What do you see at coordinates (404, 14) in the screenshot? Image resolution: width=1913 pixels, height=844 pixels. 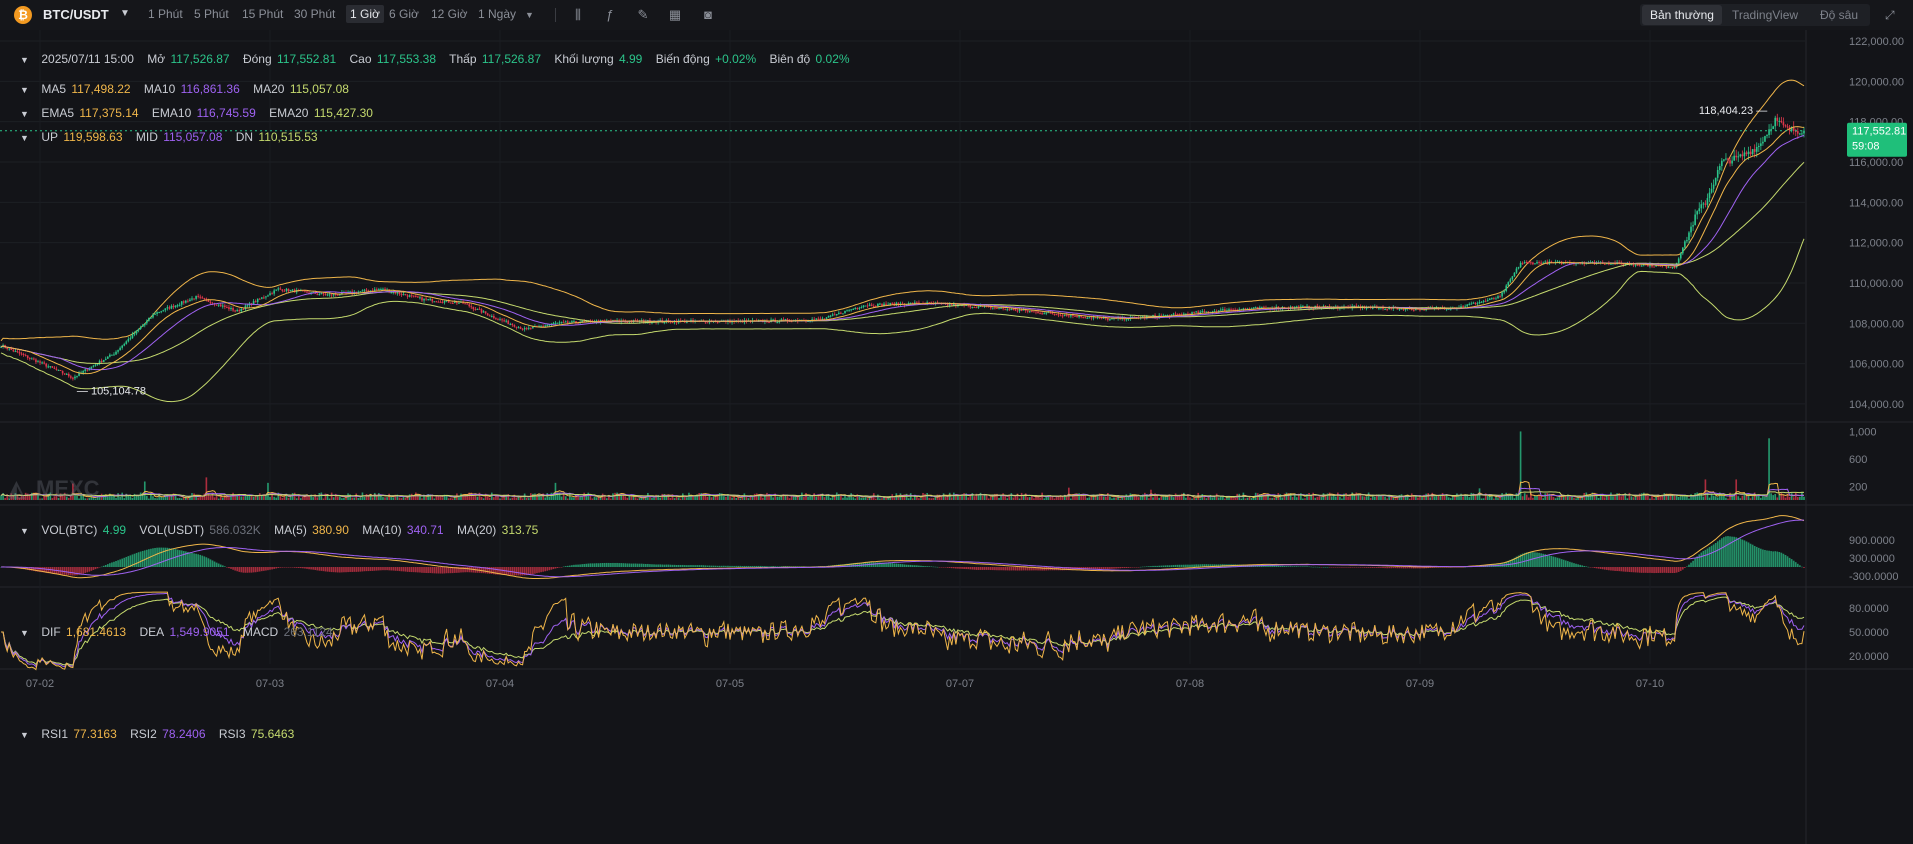 I see `interval-6h: 6 Giờ` at bounding box center [404, 14].